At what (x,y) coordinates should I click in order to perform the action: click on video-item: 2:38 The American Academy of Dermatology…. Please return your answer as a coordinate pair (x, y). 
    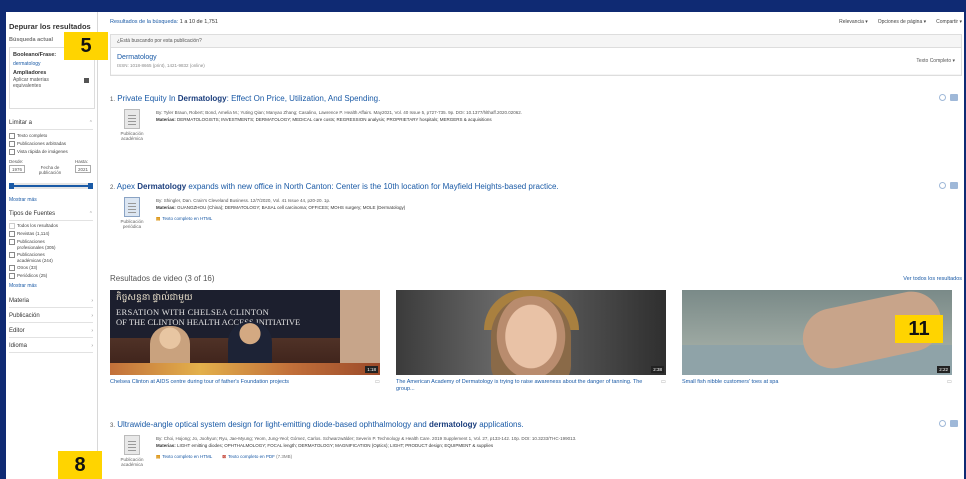
    Looking at the image, I should click on (531, 341).